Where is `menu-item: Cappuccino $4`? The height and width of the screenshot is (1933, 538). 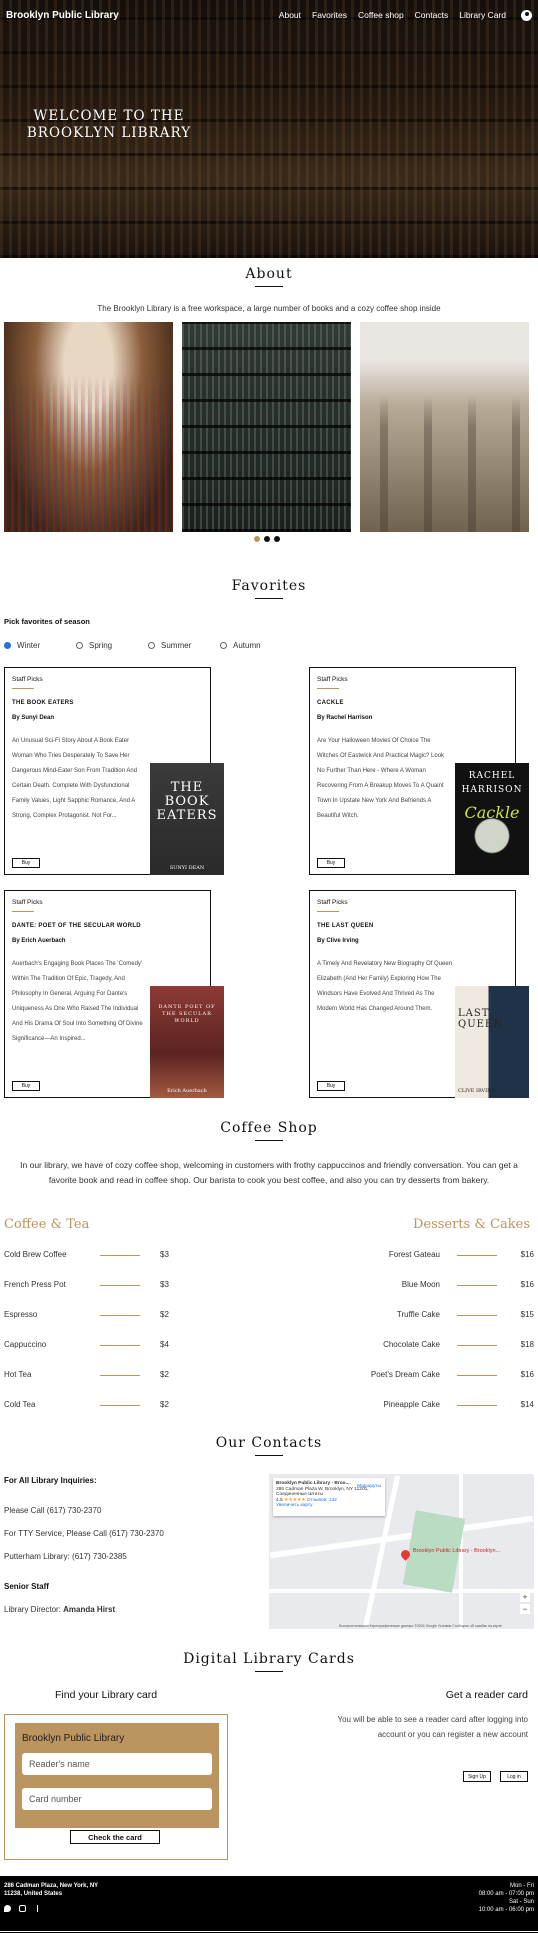
menu-item: Cappuccino $4 is located at coordinates (89, 1345).